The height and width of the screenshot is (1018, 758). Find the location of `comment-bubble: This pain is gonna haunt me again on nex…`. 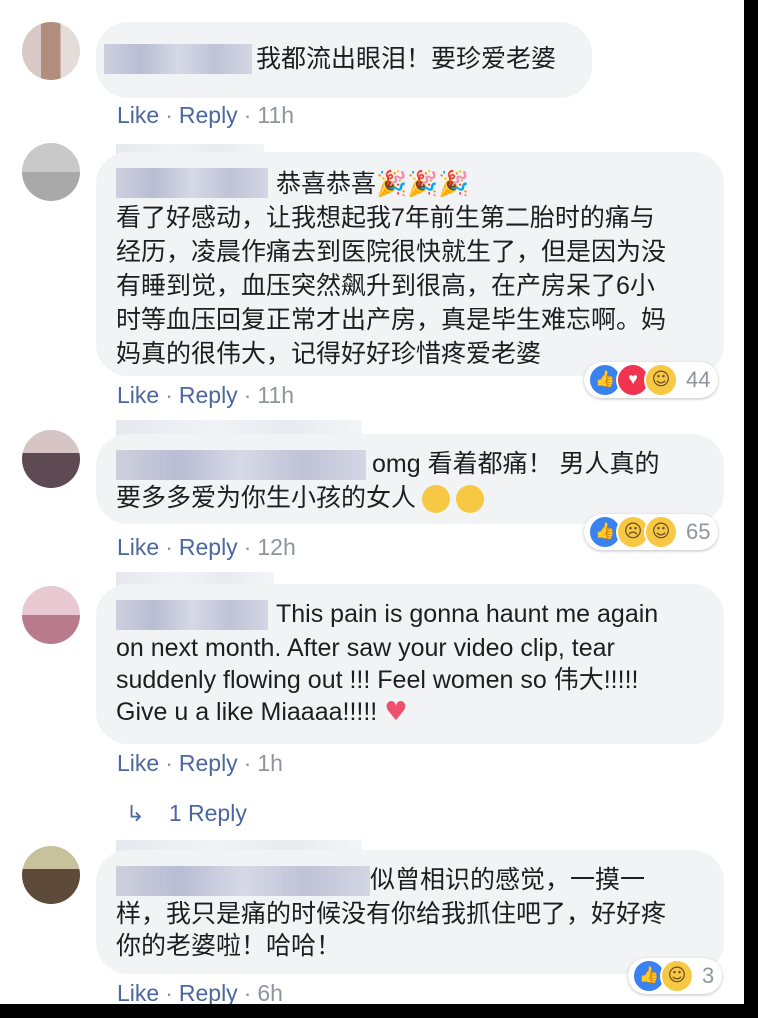

comment-bubble: This pain is gonna haunt me again on nex… is located at coordinates (410, 664).